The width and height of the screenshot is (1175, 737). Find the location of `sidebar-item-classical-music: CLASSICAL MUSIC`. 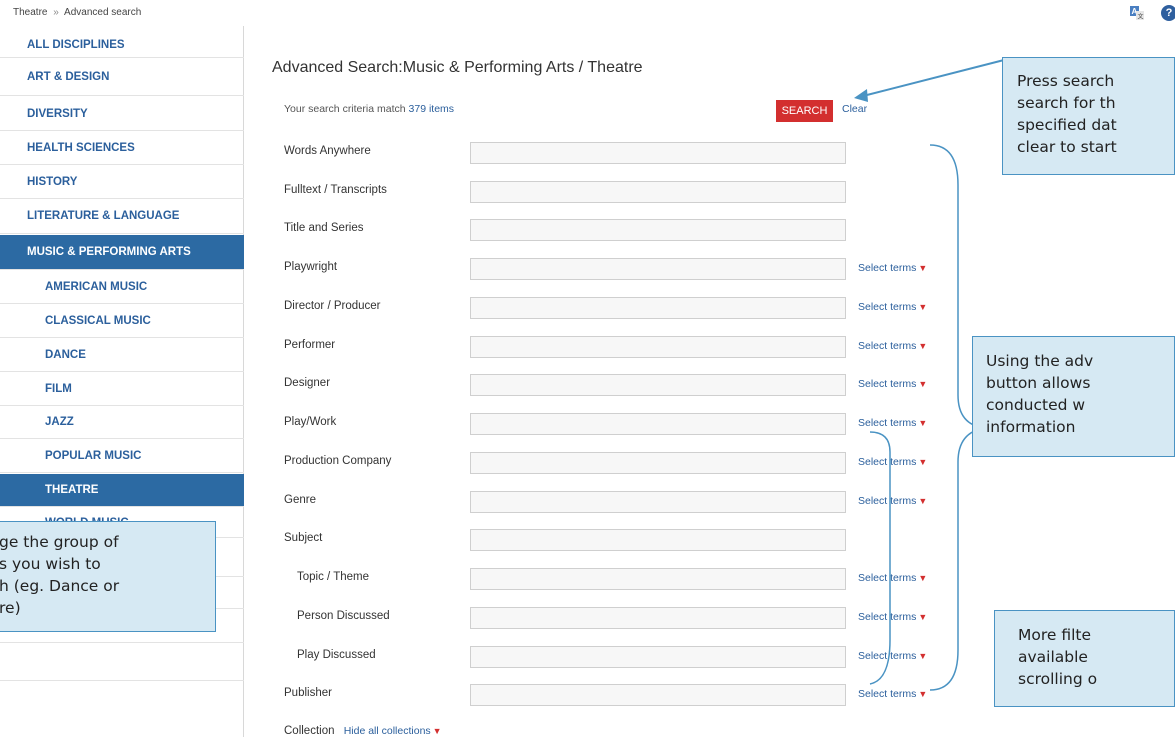

sidebar-item-classical-music: CLASSICAL MUSIC is located at coordinates (122, 321).